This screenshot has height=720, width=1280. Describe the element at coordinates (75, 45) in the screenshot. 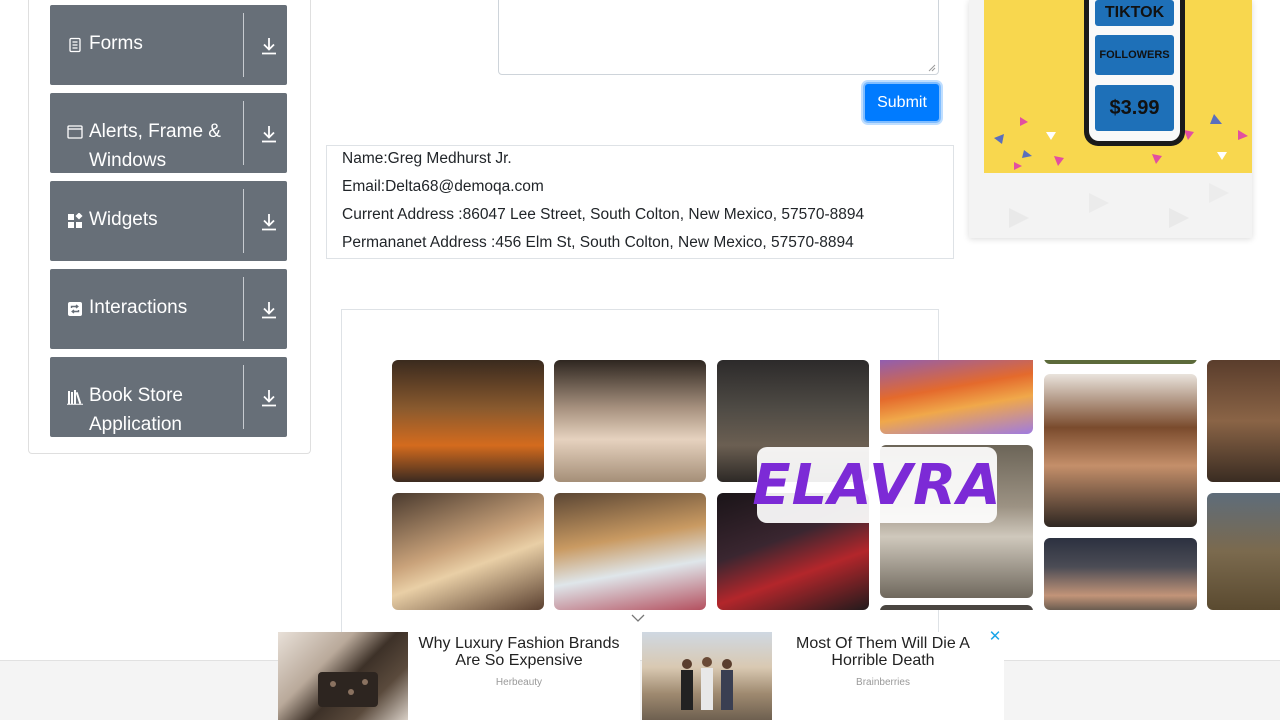

I see `form-icon` at that location.